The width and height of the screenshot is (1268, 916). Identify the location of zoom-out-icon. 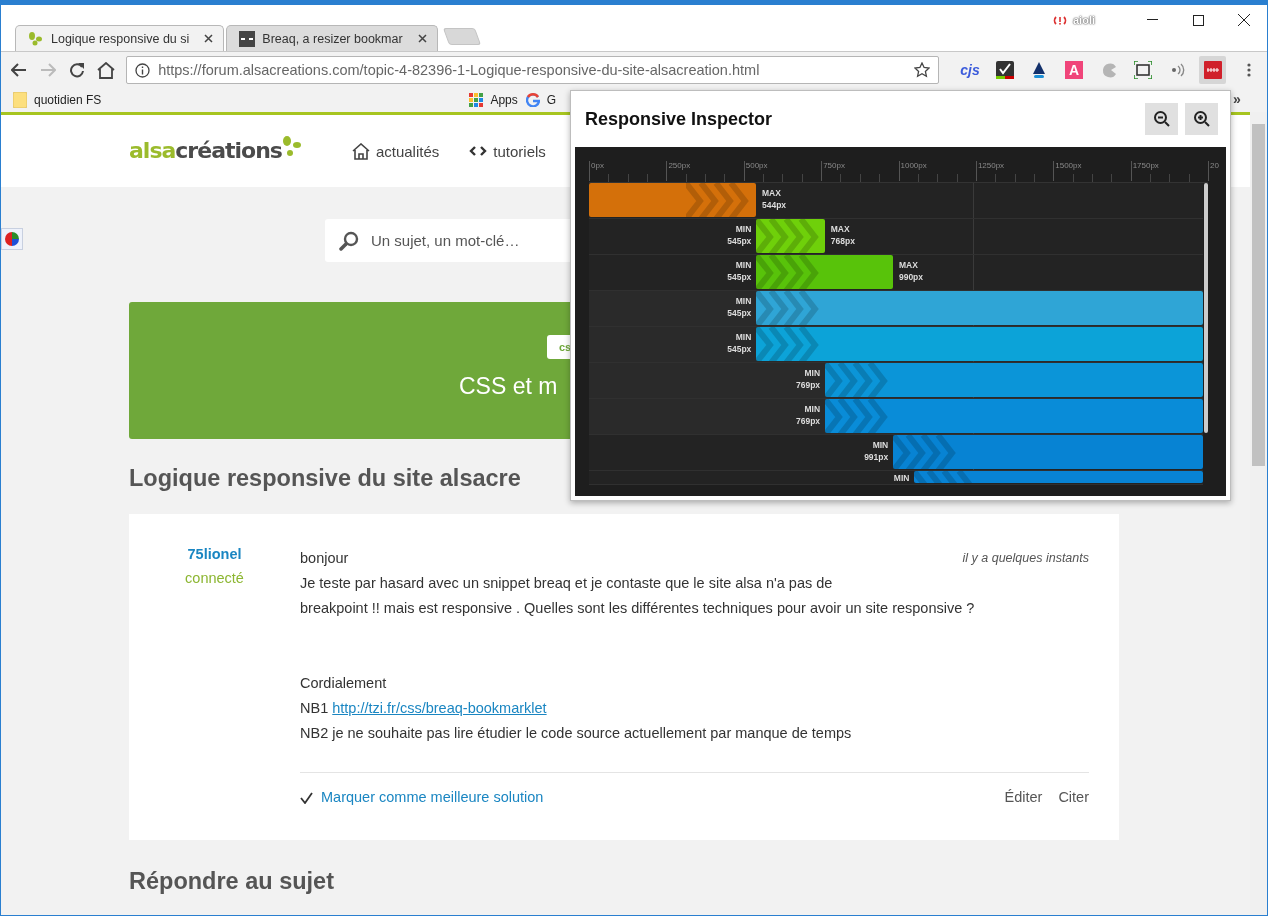
(1161, 119).